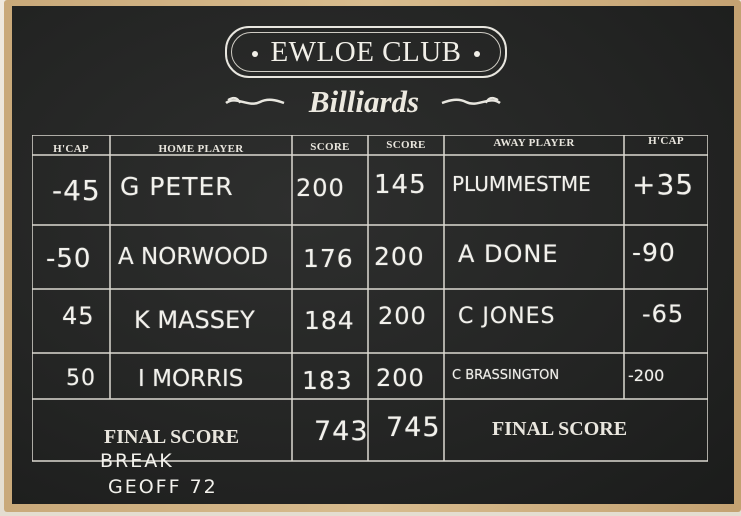  I want to click on final-total-away: 745, so click(413, 427).